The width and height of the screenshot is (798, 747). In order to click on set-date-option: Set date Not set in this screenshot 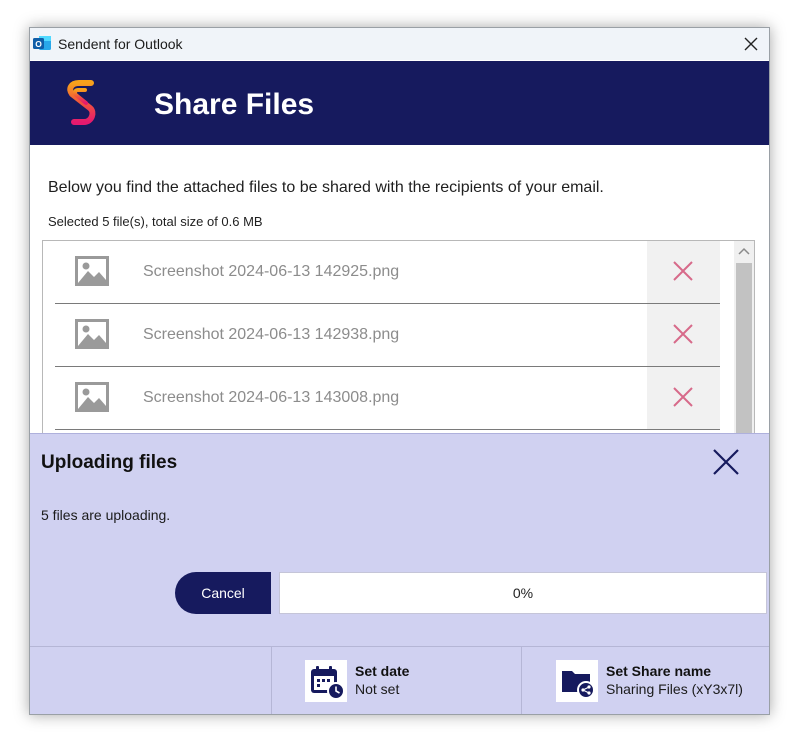, I will do `click(410, 682)`.